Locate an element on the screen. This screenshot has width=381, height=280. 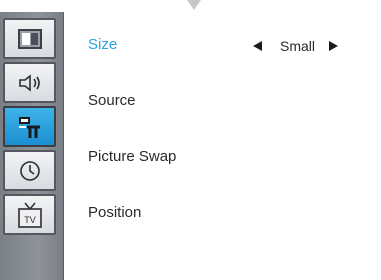
picture-icon is located at coordinates (30, 39).